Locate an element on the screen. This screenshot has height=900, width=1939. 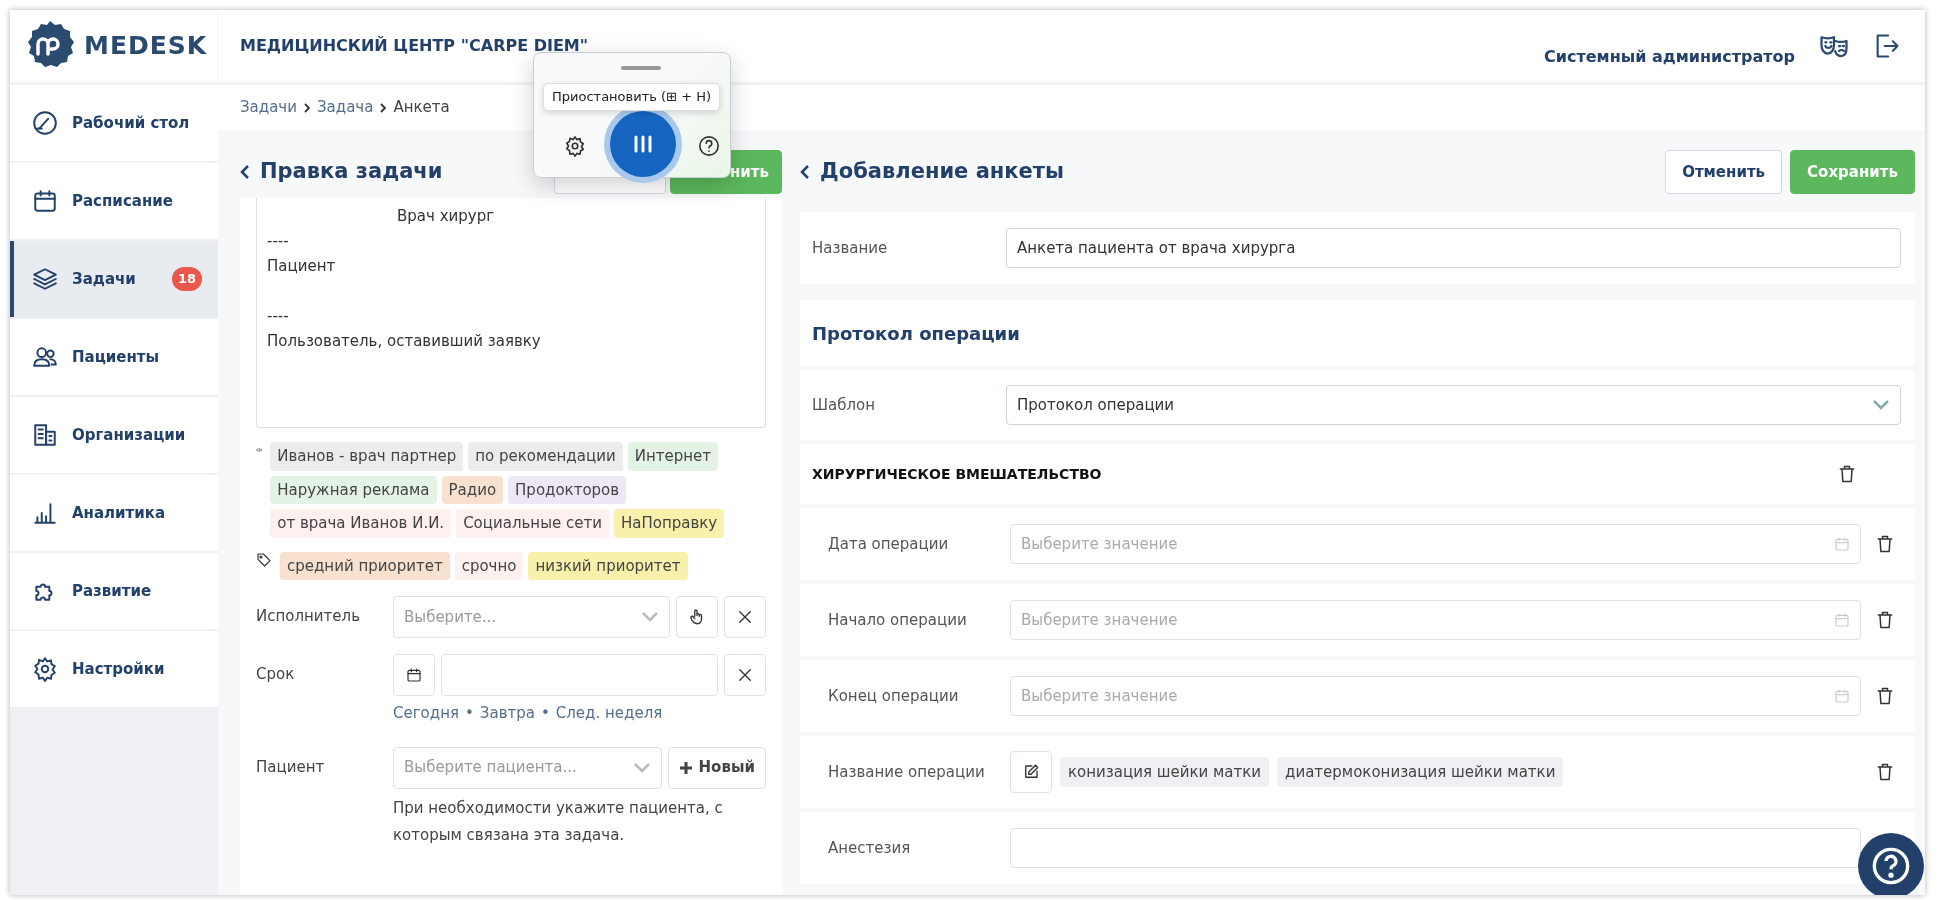
sidebar-item: Развитие is located at coordinates (114, 591).